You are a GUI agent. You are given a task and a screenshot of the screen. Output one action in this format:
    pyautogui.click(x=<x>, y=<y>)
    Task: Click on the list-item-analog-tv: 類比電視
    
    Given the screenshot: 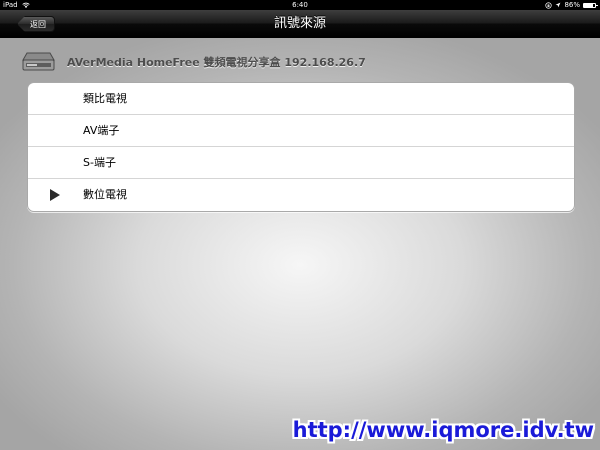 What is the action you would take?
    pyautogui.click(x=301, y=99)
    